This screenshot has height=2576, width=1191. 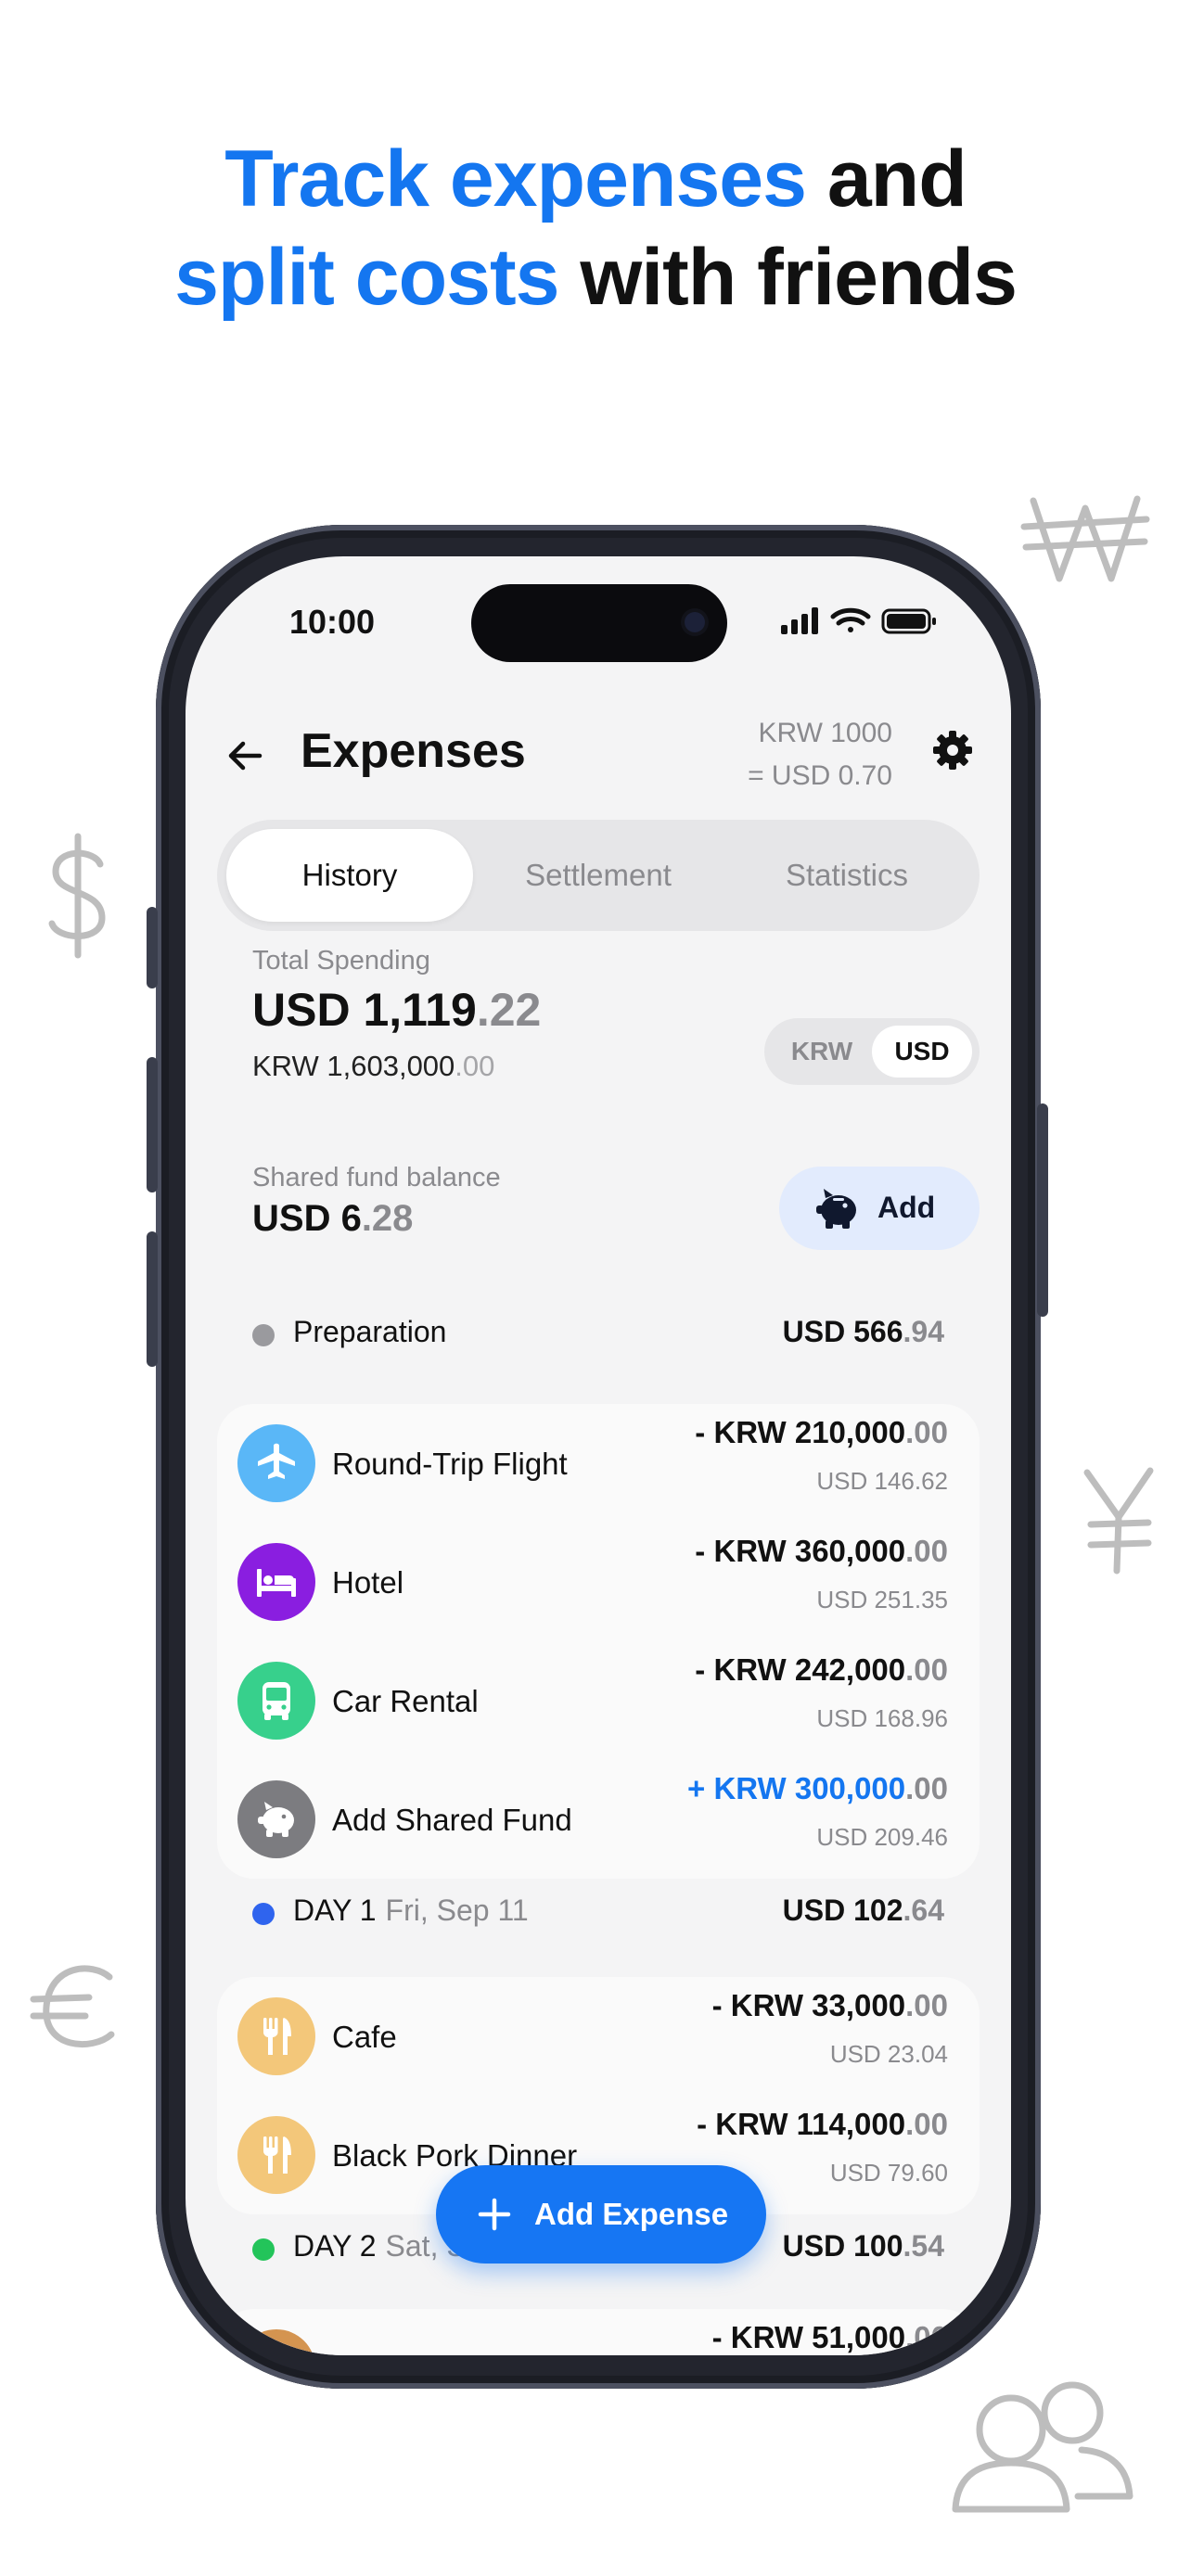 I want to click on expense-row: Car Rental - KRW 242,000.00 USD 168.96, so click(x=598, y=1700).